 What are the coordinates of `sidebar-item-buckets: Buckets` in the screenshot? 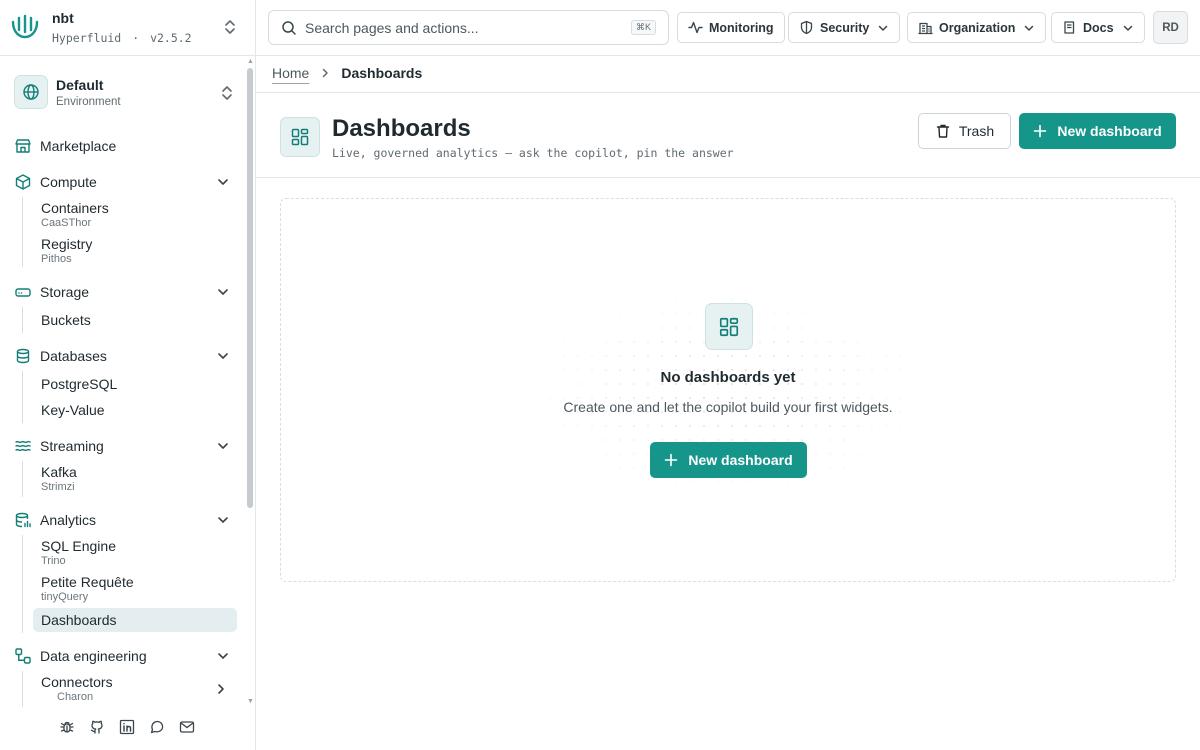 It's located at (66, 320).